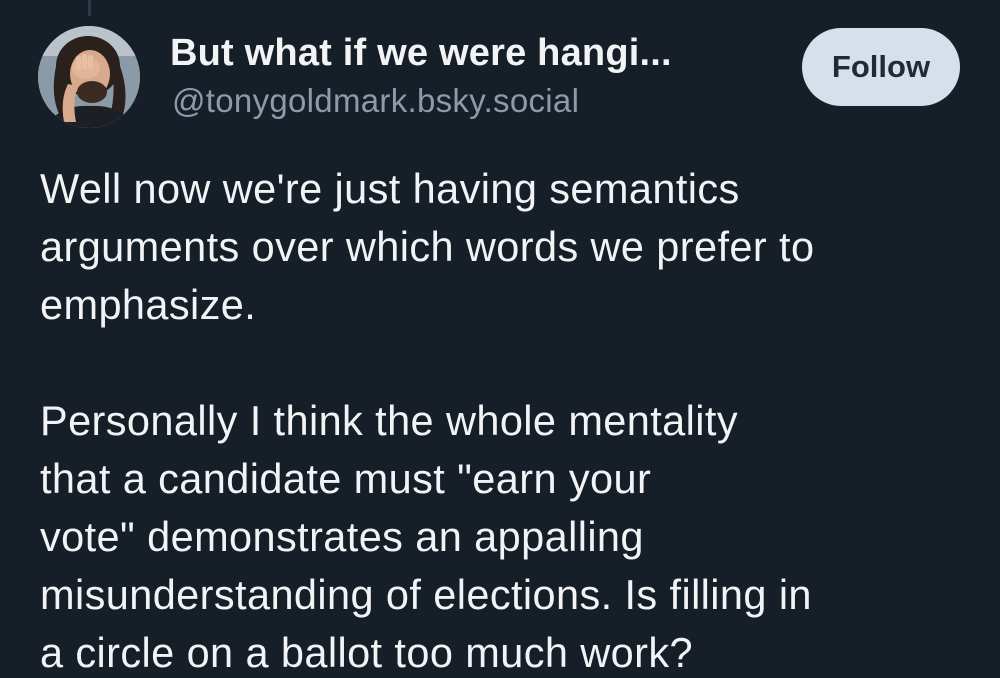 Image resolution: width=1000 pixels, height=678 pixels. I want to click on text-line: Well now we're just having semantics, so click(390, 188).